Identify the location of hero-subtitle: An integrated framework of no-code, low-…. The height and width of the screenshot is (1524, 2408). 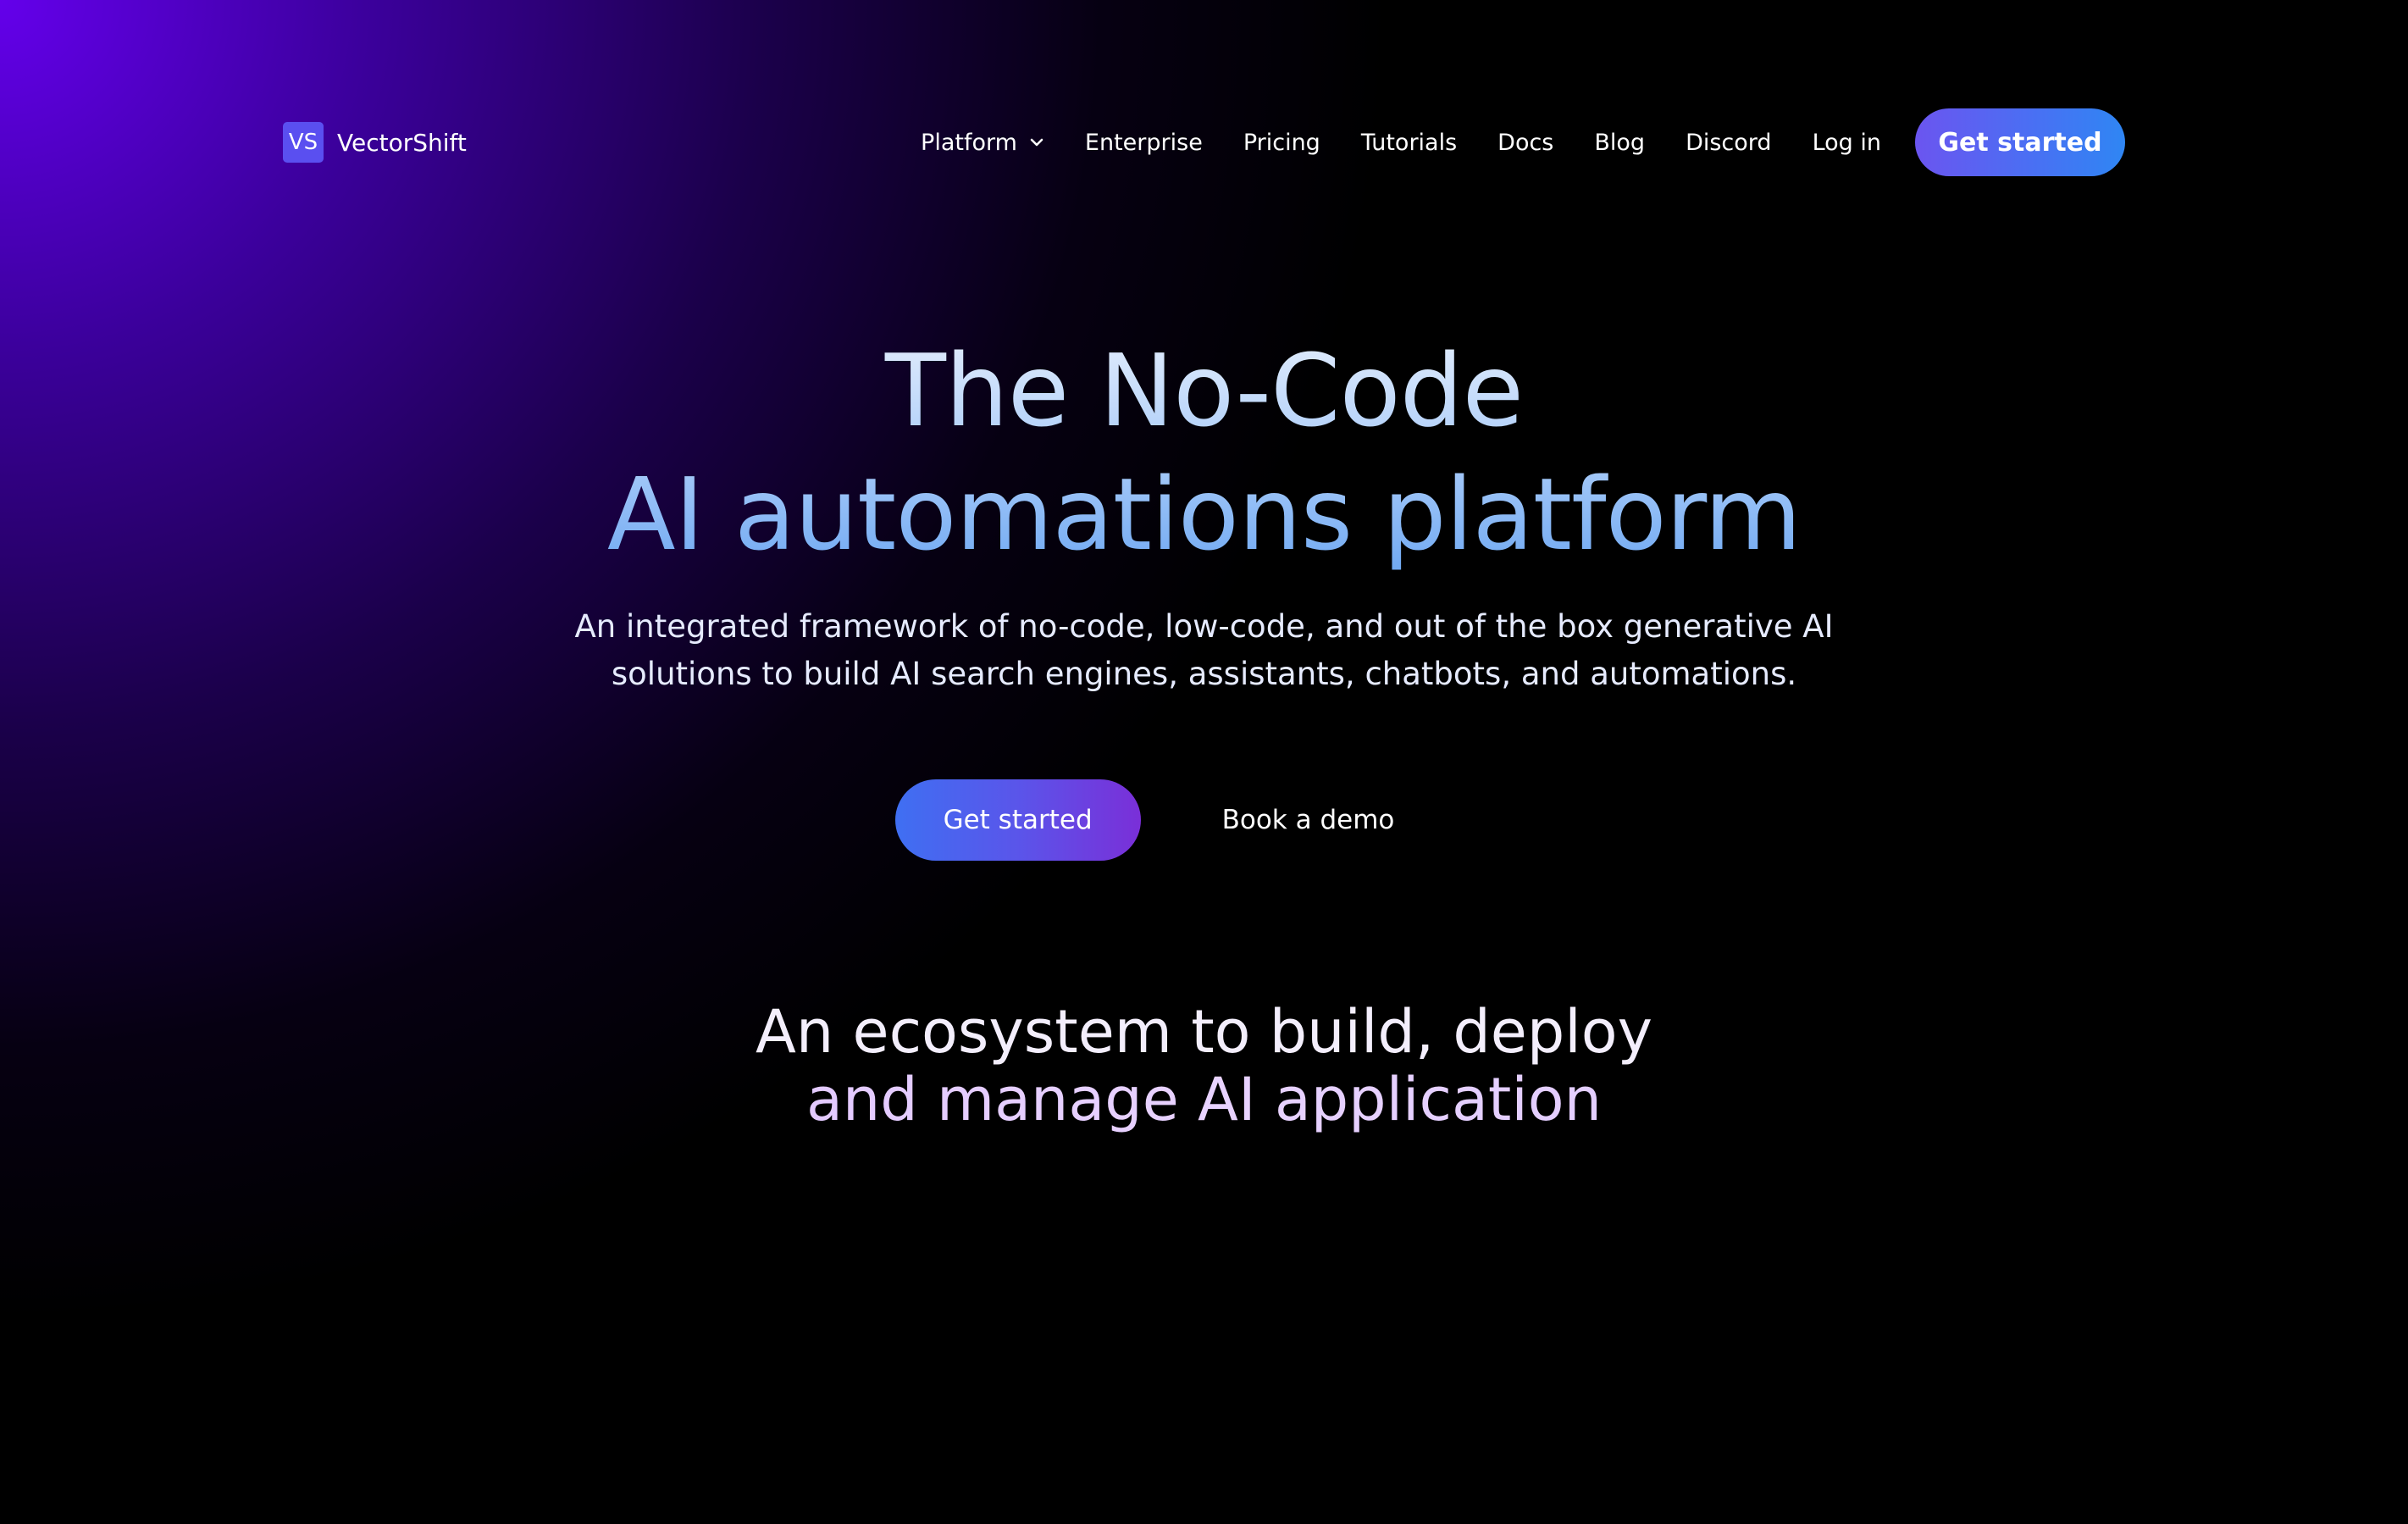
(1204, 650).